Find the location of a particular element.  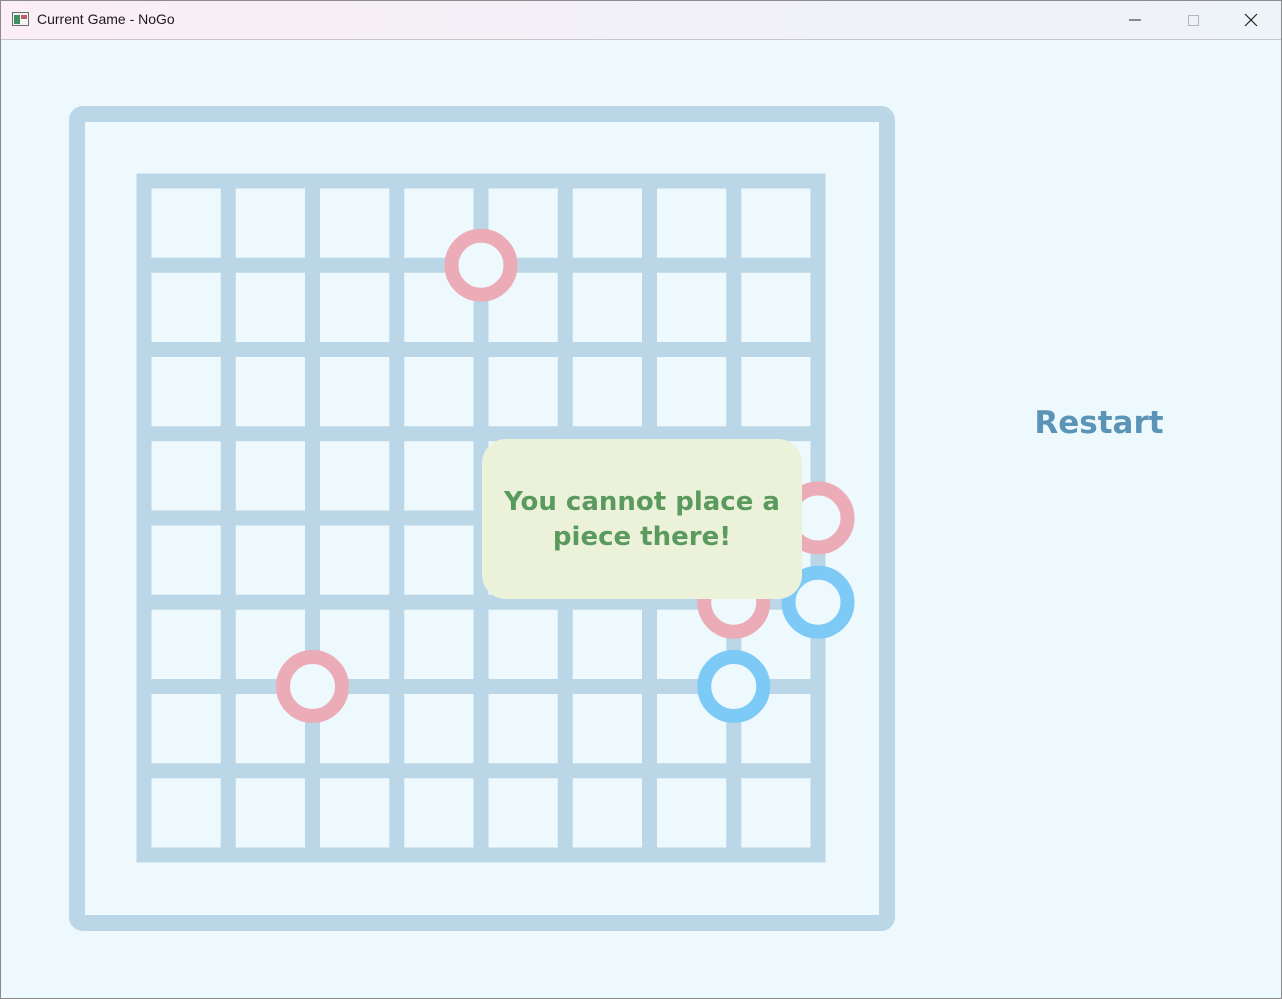

minimize-icon is located at coordinates (1135, 20).